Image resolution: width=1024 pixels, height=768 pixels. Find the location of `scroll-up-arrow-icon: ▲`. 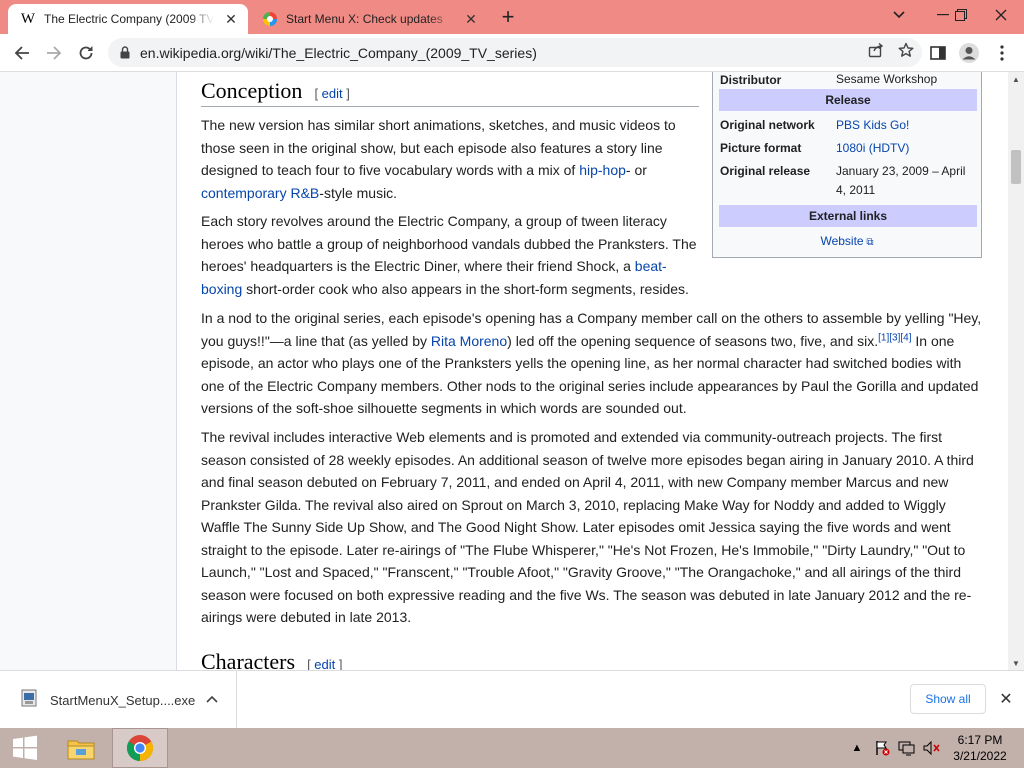

scroll-up-arrow-icon: ▲ is located at coordinates (1016, 79).